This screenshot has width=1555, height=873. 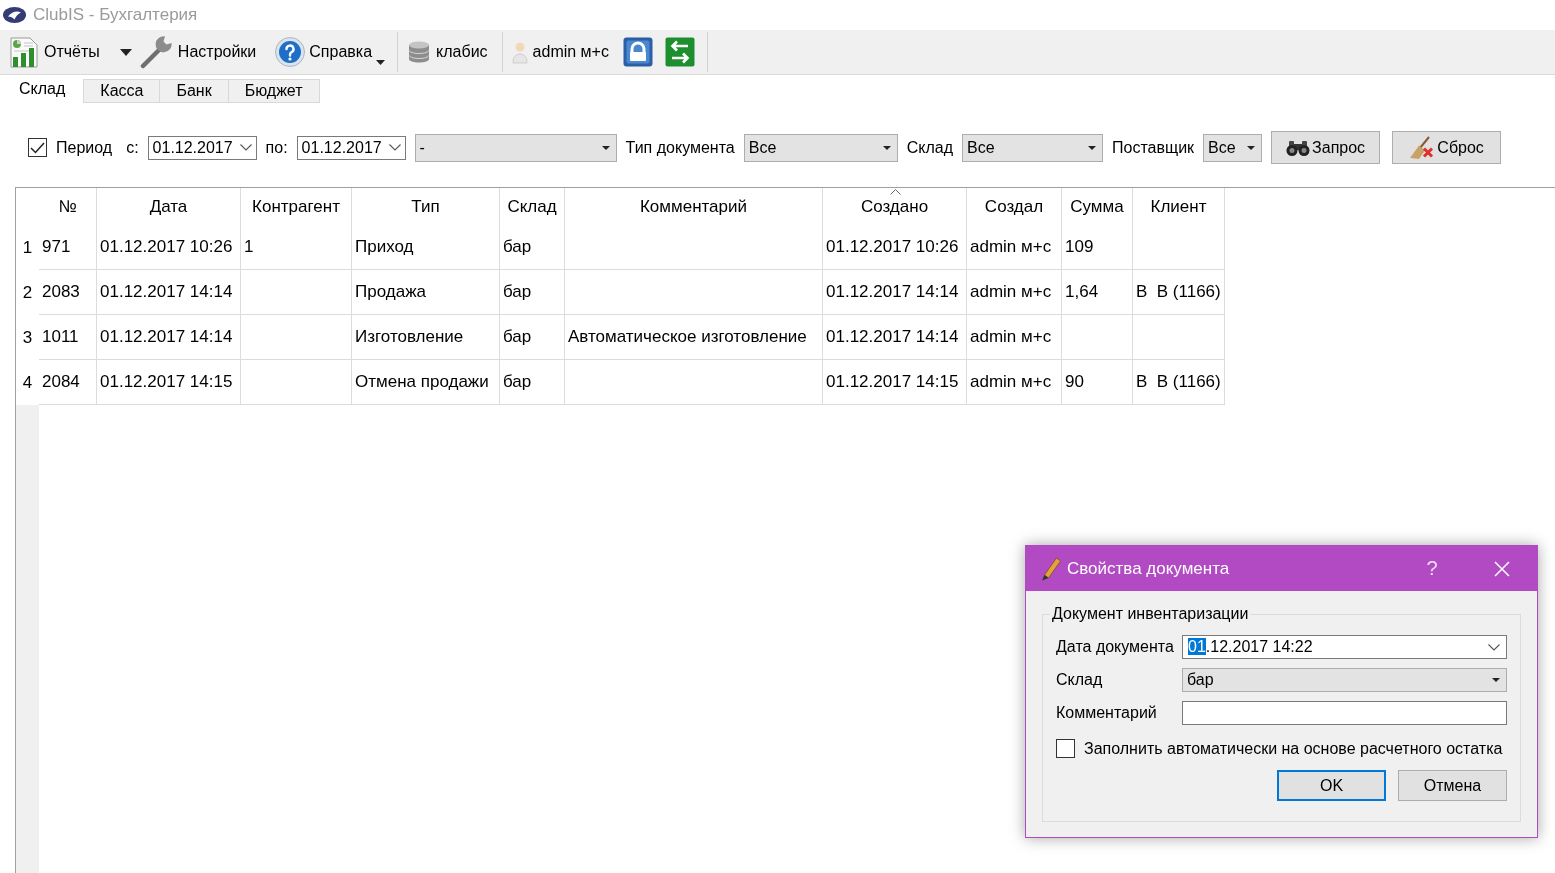 I want to click on help-icon, so click(x=290, y=52).